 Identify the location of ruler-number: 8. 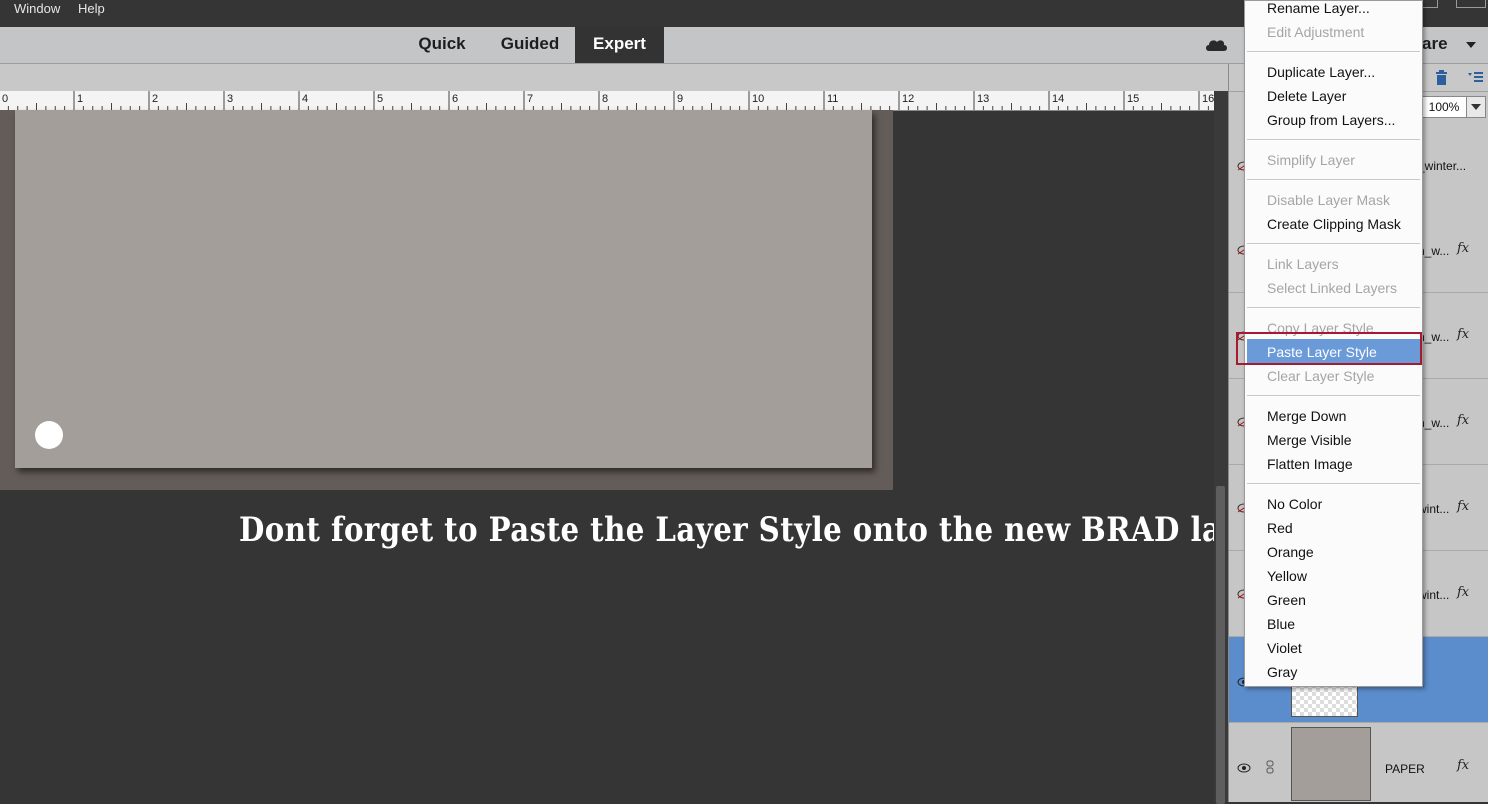
(605, 99).